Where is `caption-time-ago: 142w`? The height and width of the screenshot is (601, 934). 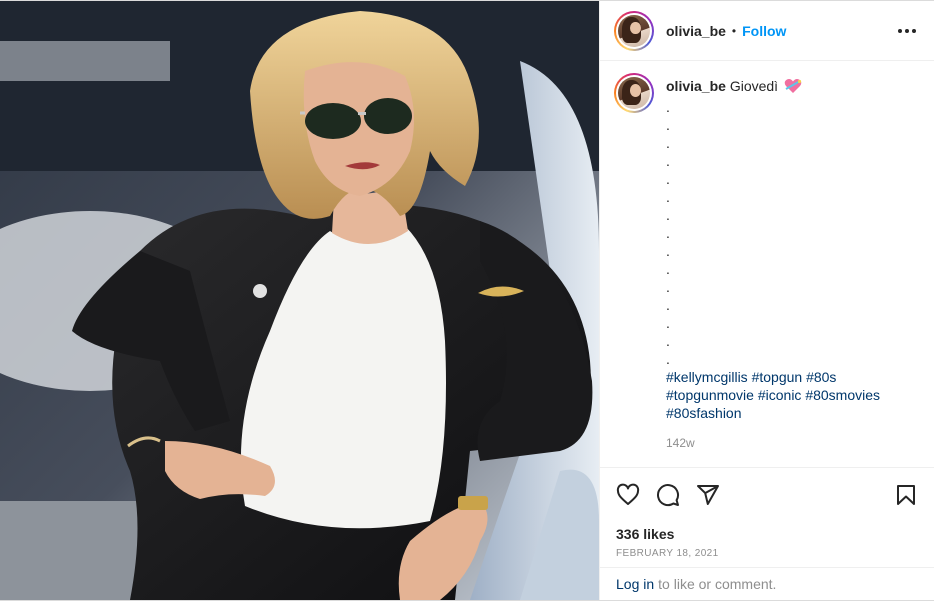
caption-time-ago: 142w is located at coordinates (773, 443).